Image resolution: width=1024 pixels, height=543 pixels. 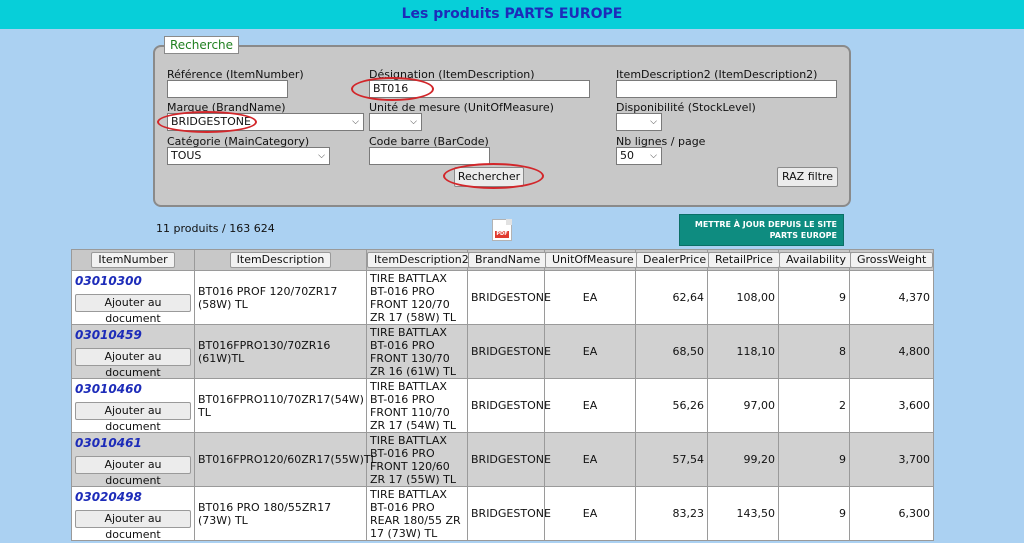 I want to click on category-select: TOUS ⌵, so click(x=248, y=156).